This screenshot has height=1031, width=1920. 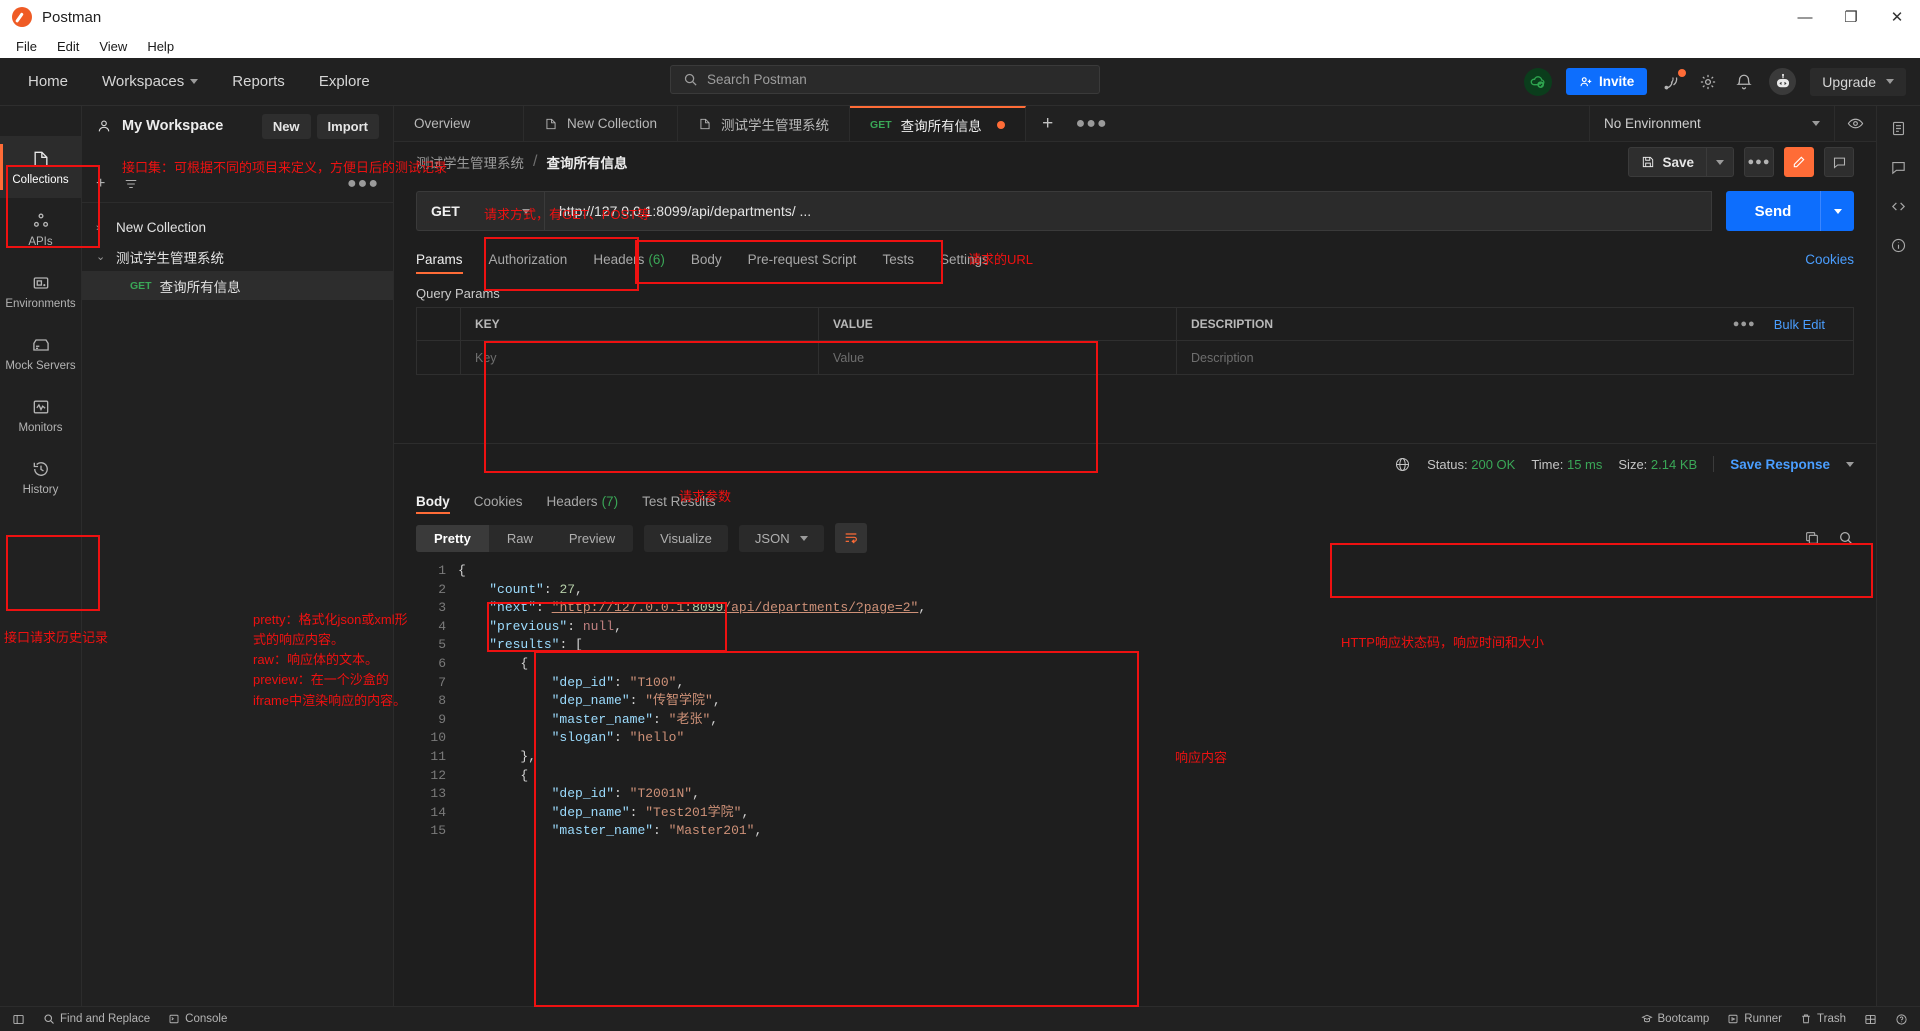 I want to click on tab-test-student-system: 测试学生管理系统, so click(x=764, y=123).